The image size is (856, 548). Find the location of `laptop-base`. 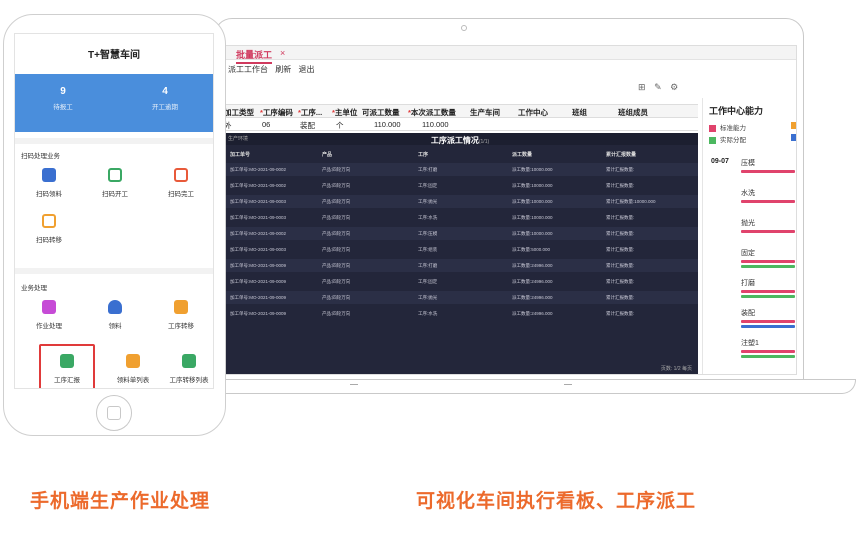

laptop-base is located at coordinates (518, 387).